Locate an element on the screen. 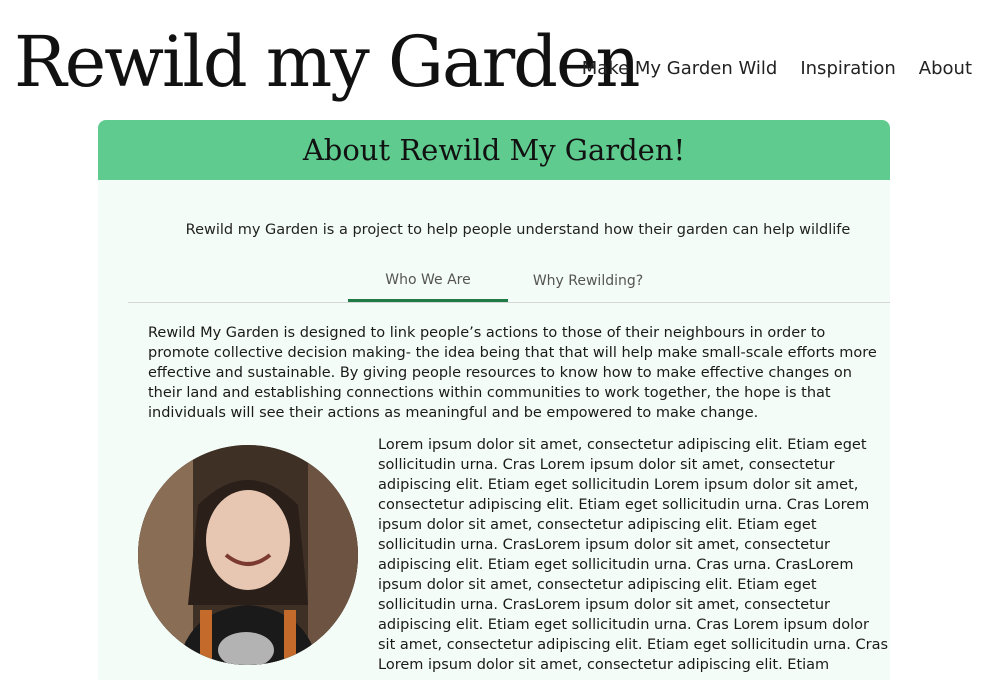 Image resolution: width=988 pixels, height=680 pixels. nav-about: About is located at coordinates (945, 68).